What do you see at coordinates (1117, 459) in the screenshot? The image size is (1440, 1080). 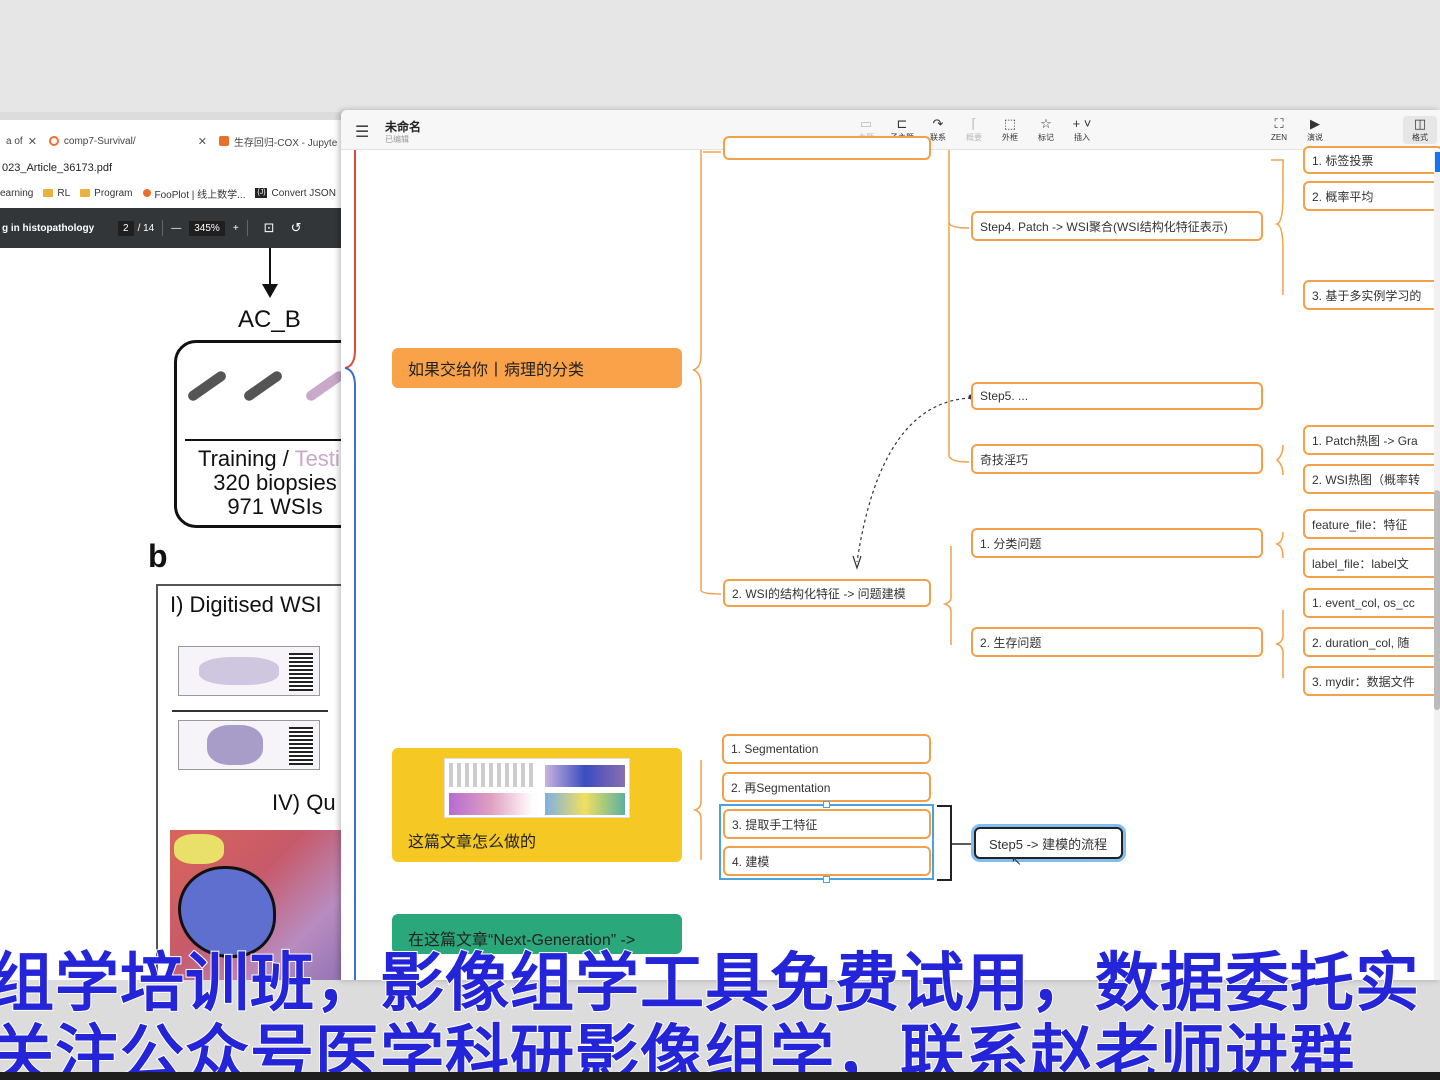 I see `node-tricks: 奇技淫巧` at bounding box center [1117, 459].